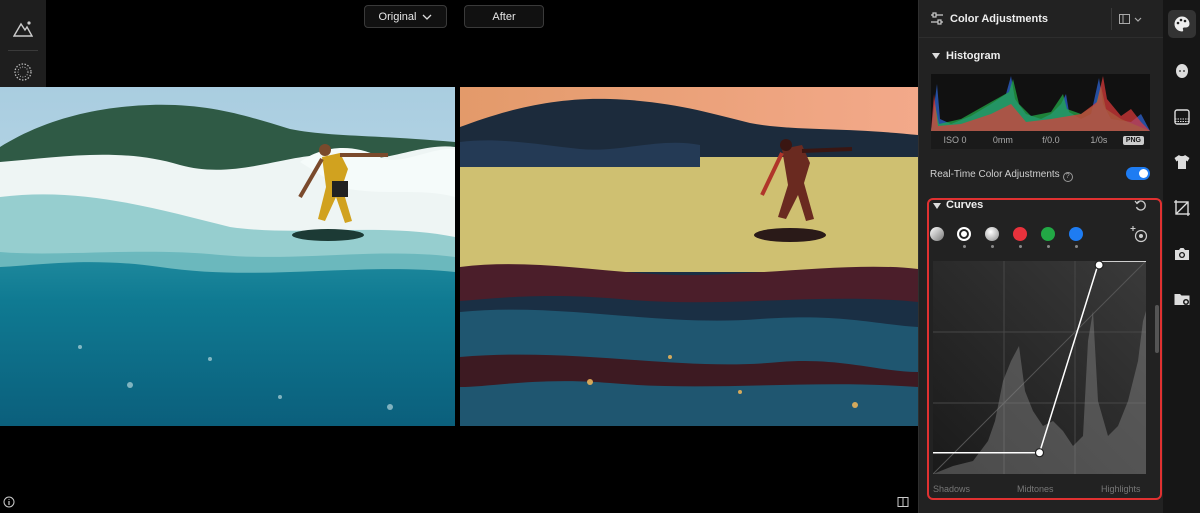 The image size is (1200, 513). What do you see at coordinates (1182, 162) in the screenshot?
I see `shirt-icon` at bounding box center [1182, 162].